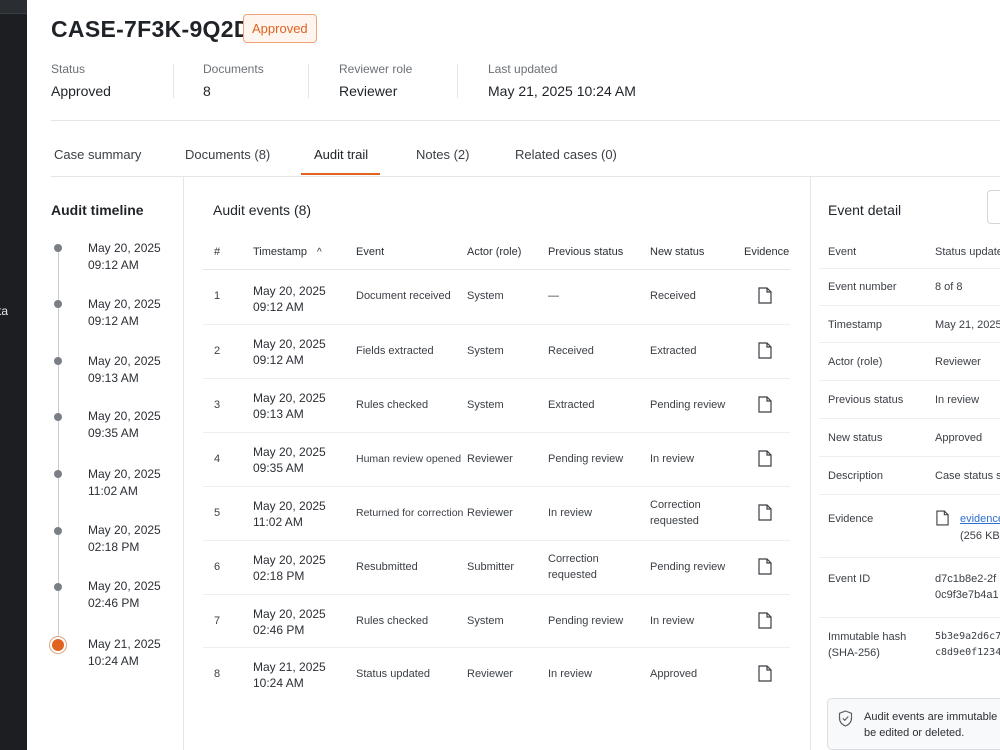 This screenshot has height=750, width=1000. What do you see at coordinates (375, 82) in the screenshot?
I see `meta-reviewer-role: Reviewer role Reviewer` at bounding box center [375, 82].